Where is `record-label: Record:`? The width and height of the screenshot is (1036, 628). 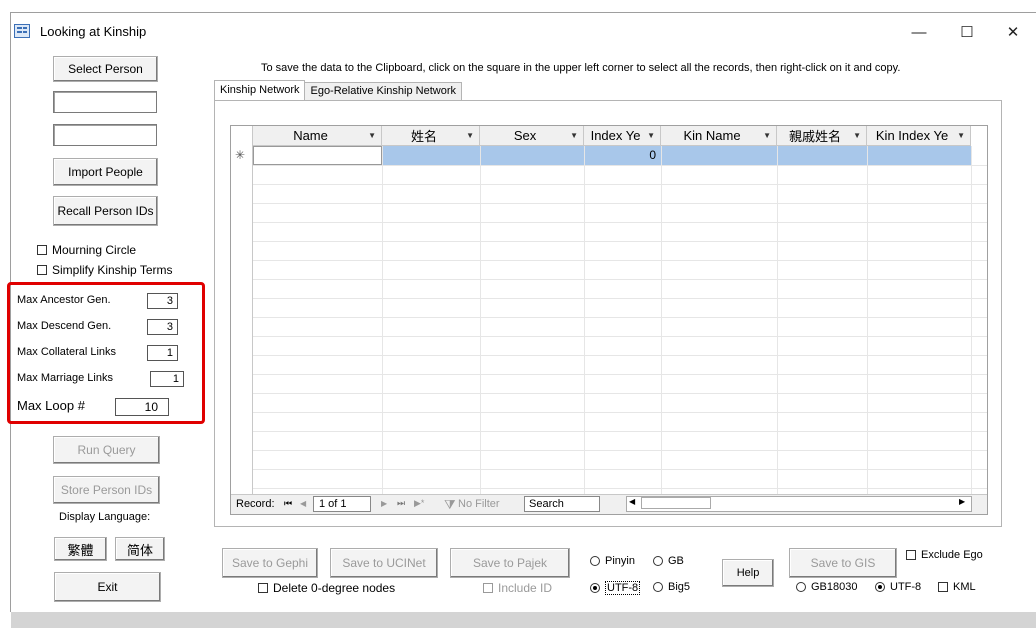
record-label: Record: is located at coordinates (255, 504).